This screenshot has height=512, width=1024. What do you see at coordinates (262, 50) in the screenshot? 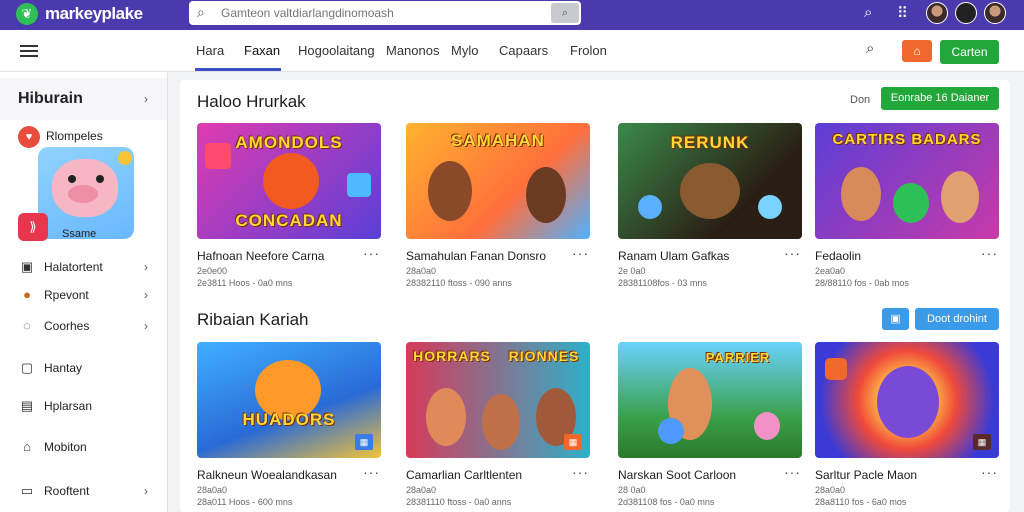
I see `tab-faxan: Faxan` at bounding box center [262, 50].